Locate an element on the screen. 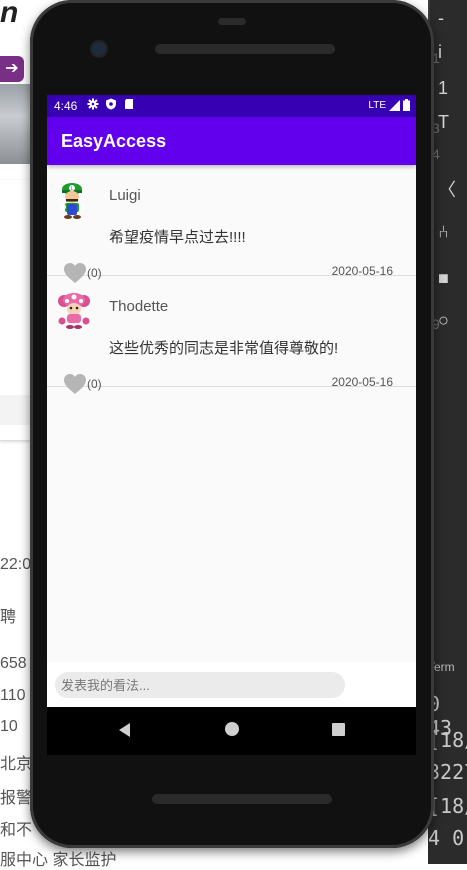 Image resolution: width=467 pixels, height=870 pixels. terminal-line: 4 0 is located at coordinates (446, 838).